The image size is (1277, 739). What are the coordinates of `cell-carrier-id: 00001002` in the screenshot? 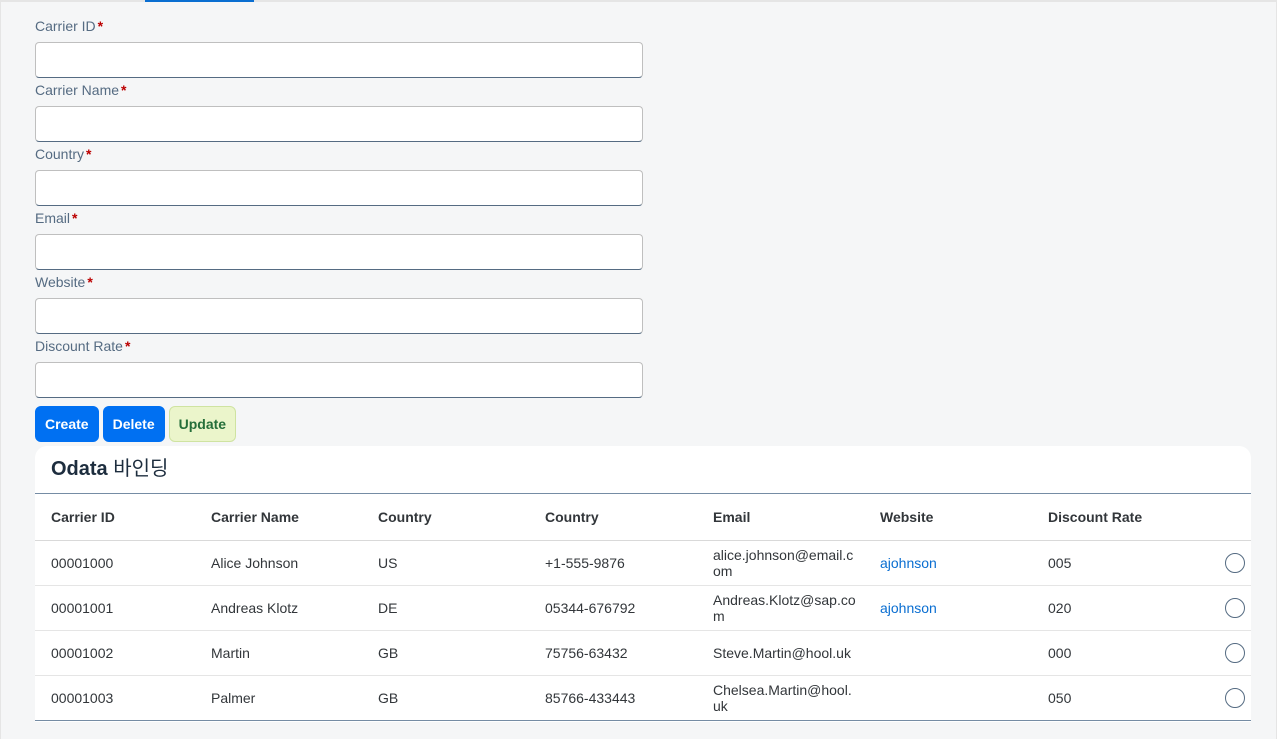 It's located at (82, 653).